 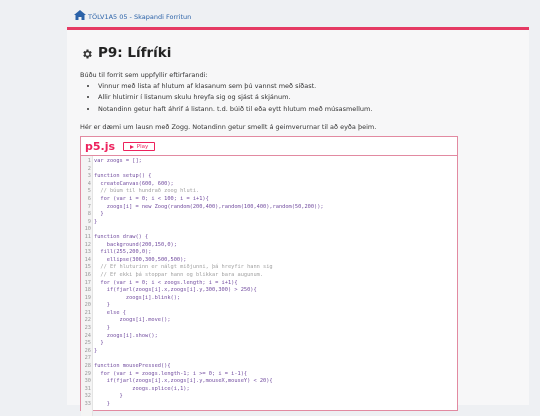 What do you see at coordinates (147, 191) in the screenshot?
I see `code-text: // búum til hundrað zoog hluti.` at bounding box center [147, 191].